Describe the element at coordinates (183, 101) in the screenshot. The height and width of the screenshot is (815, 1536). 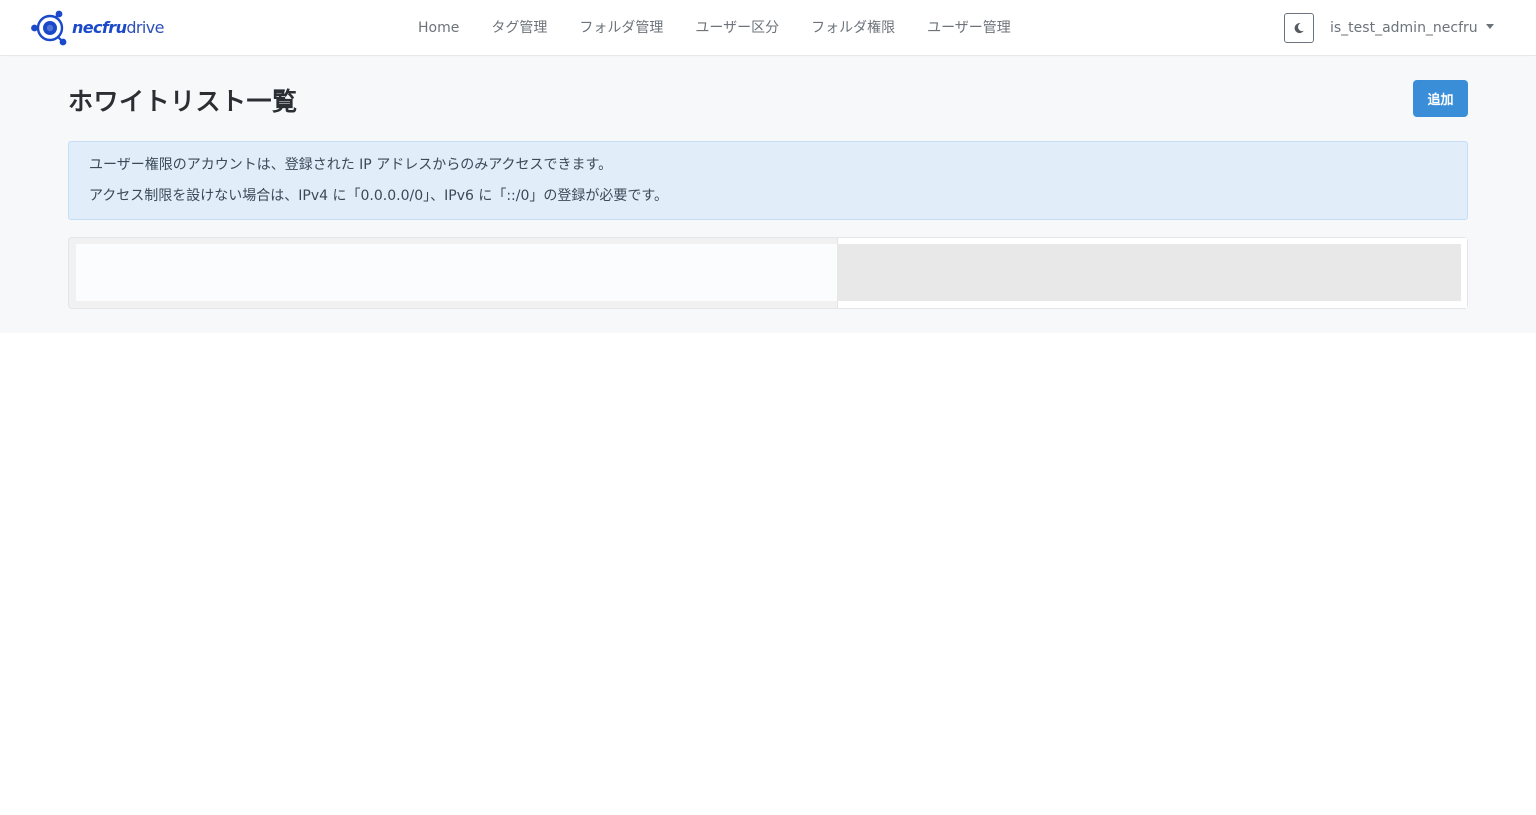
I see `page-title: ホワイトリスト一覧` at that location.